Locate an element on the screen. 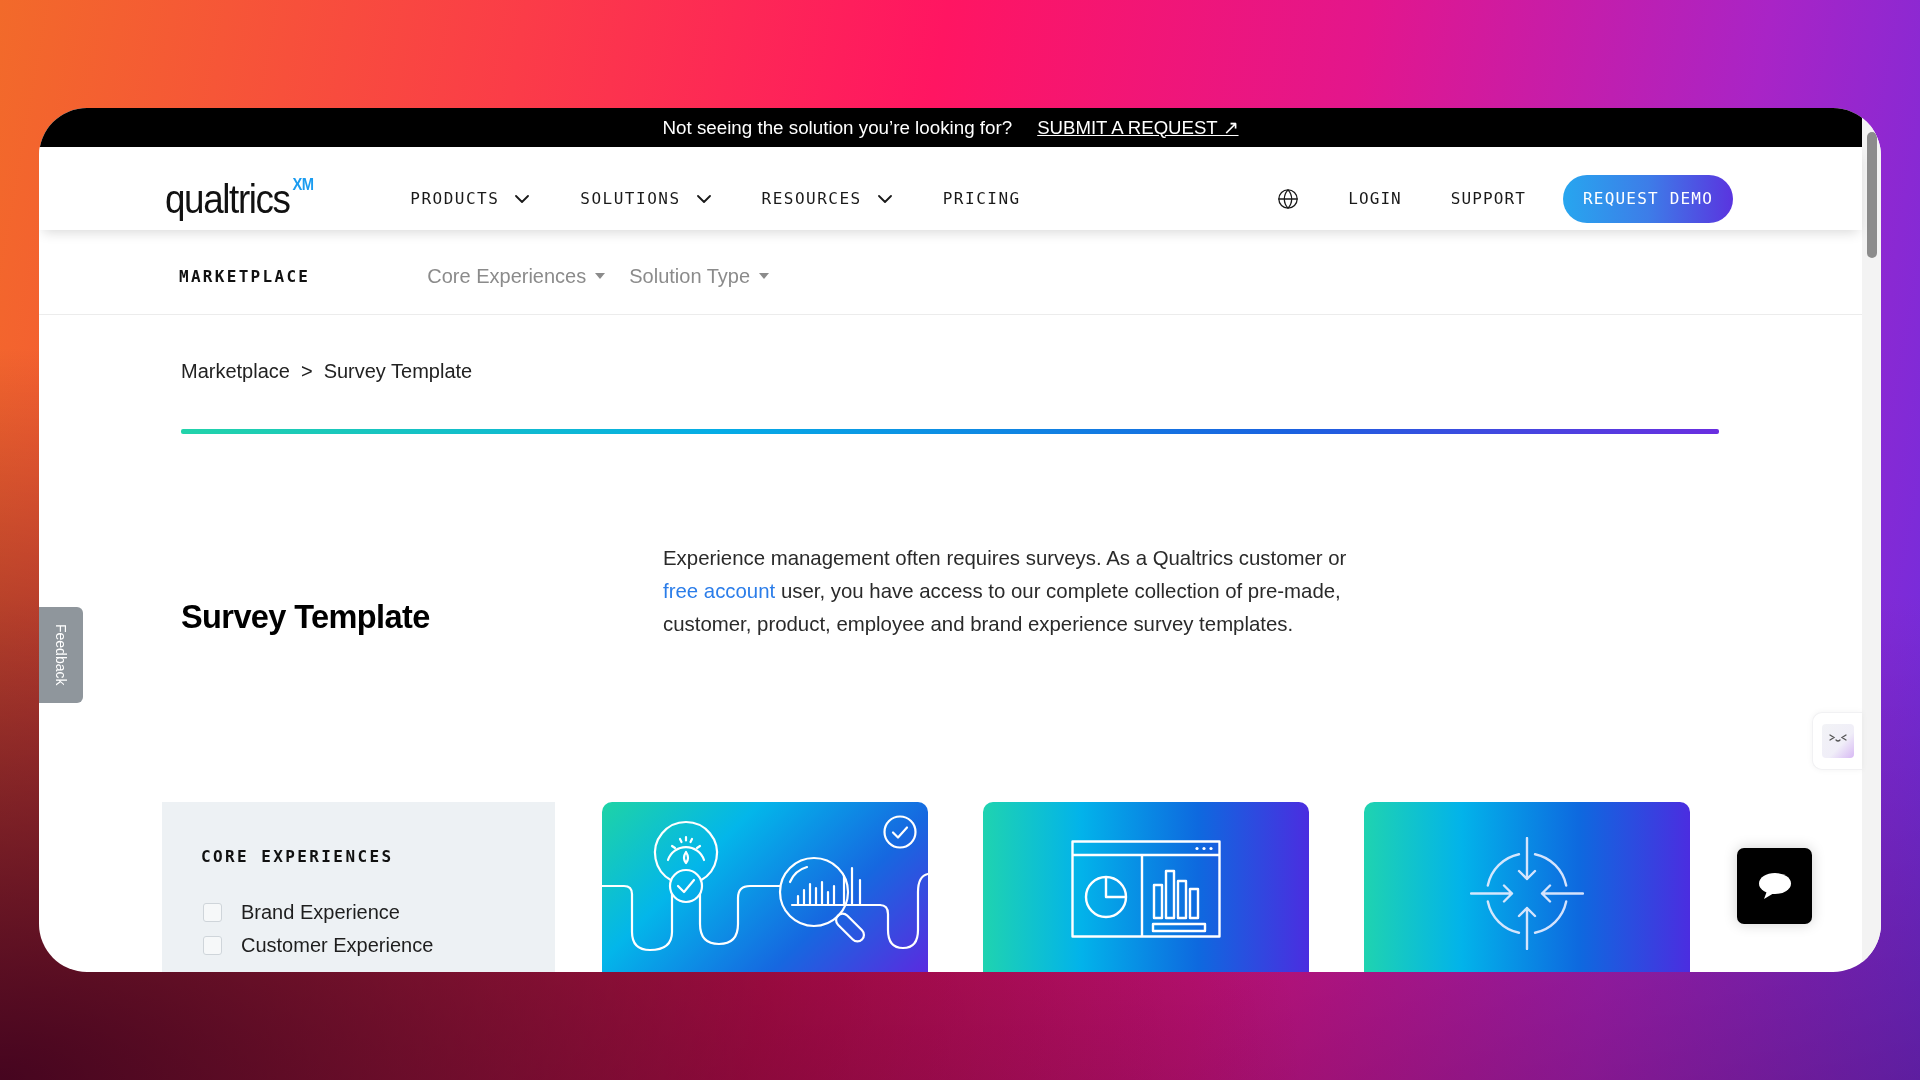 This screenshot has width=1920, height=1080. speech-bubble-icon is located at coordinates (1774, 886).